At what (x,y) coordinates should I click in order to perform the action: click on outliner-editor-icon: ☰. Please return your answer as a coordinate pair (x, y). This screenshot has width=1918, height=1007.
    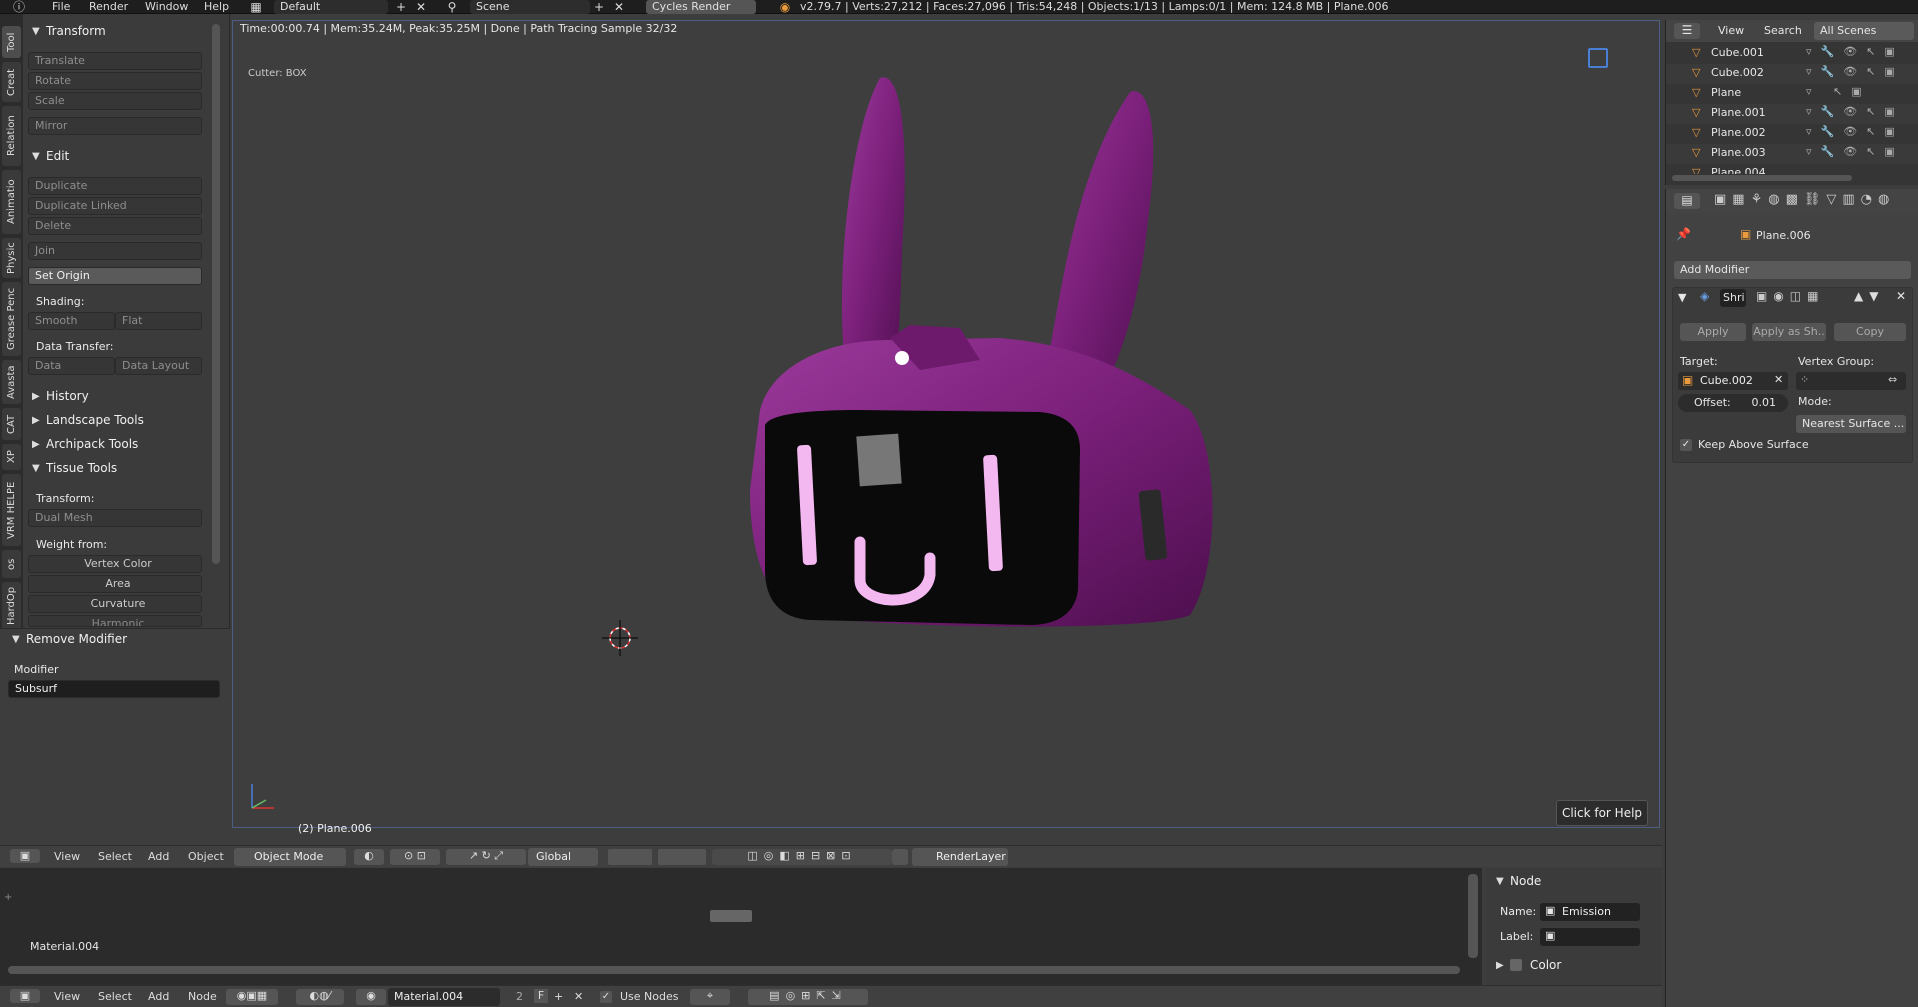
    Looking at the image, I should click on (1687, 31).